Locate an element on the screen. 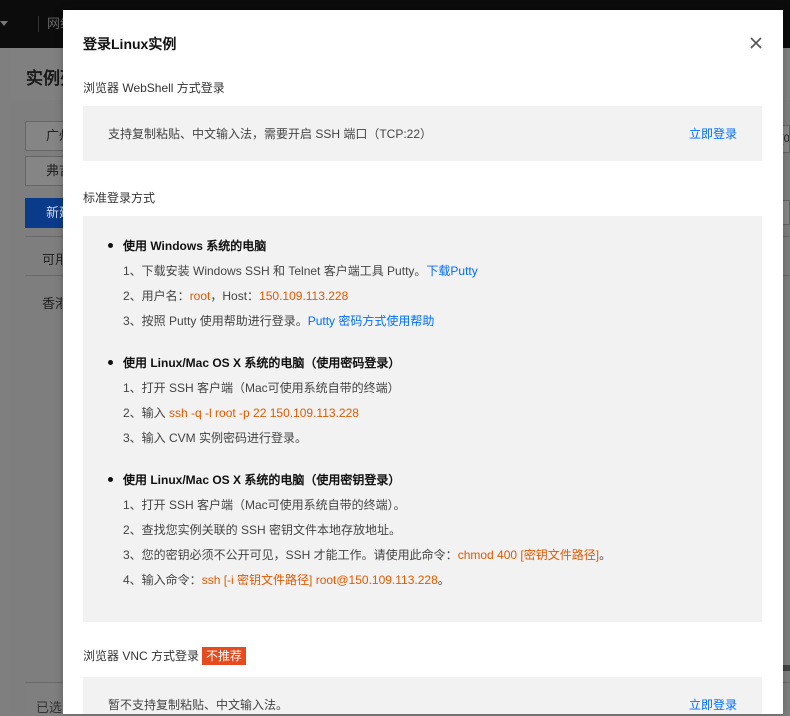  step-item: 3、输入 CVM 实例密码进行登录。 is located at coordinates (215, 438).